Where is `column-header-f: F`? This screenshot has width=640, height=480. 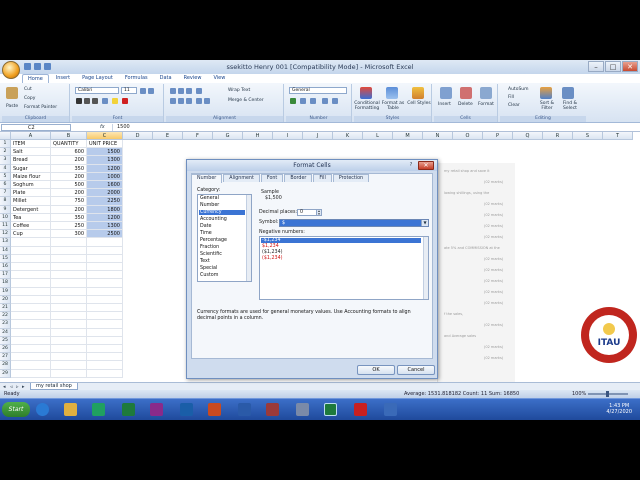
column-header-f: F is located at coordinates (198, 136).